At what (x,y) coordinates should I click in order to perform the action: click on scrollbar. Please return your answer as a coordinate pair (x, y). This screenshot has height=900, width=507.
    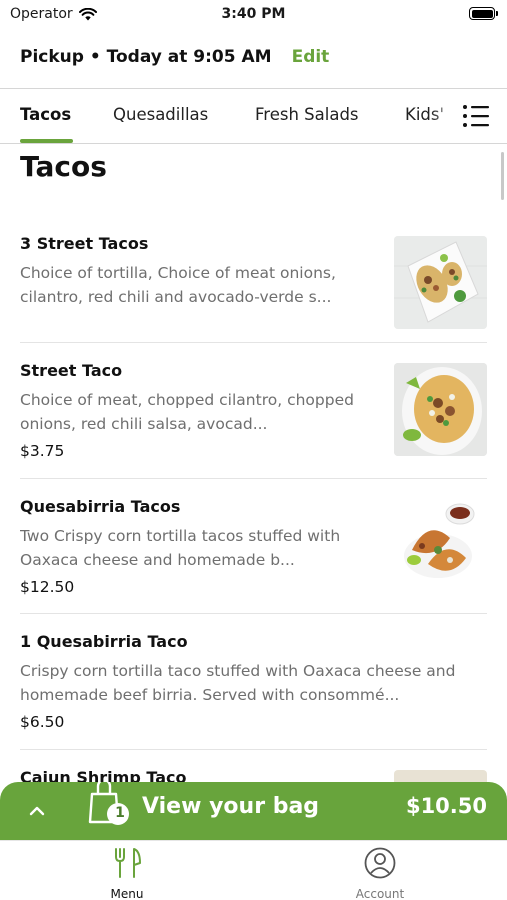
    Looking at the image, I should click on (502, 176).